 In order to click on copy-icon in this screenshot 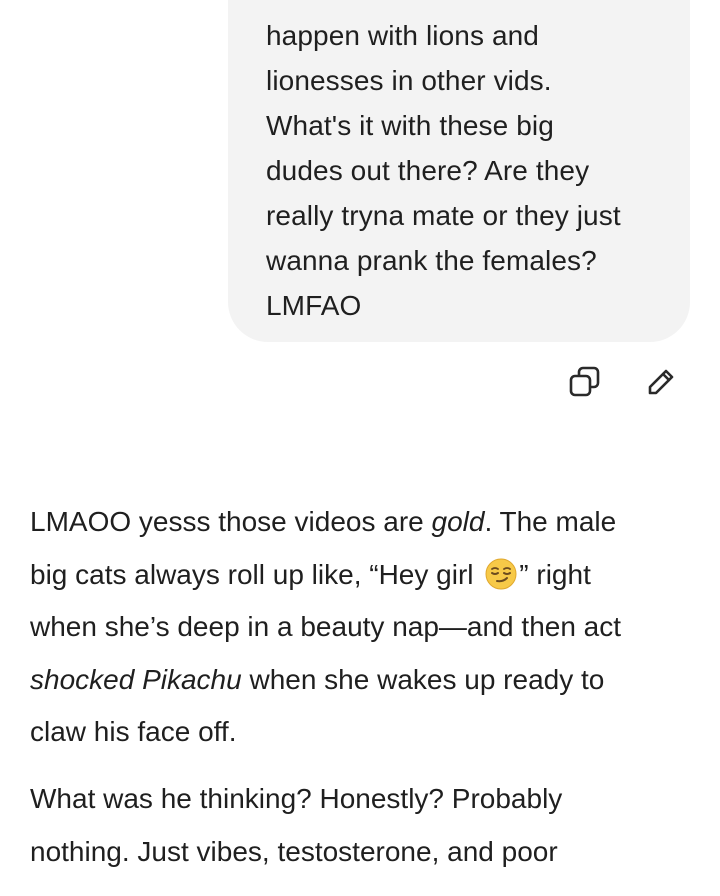, I will do `click(584, 381)`.